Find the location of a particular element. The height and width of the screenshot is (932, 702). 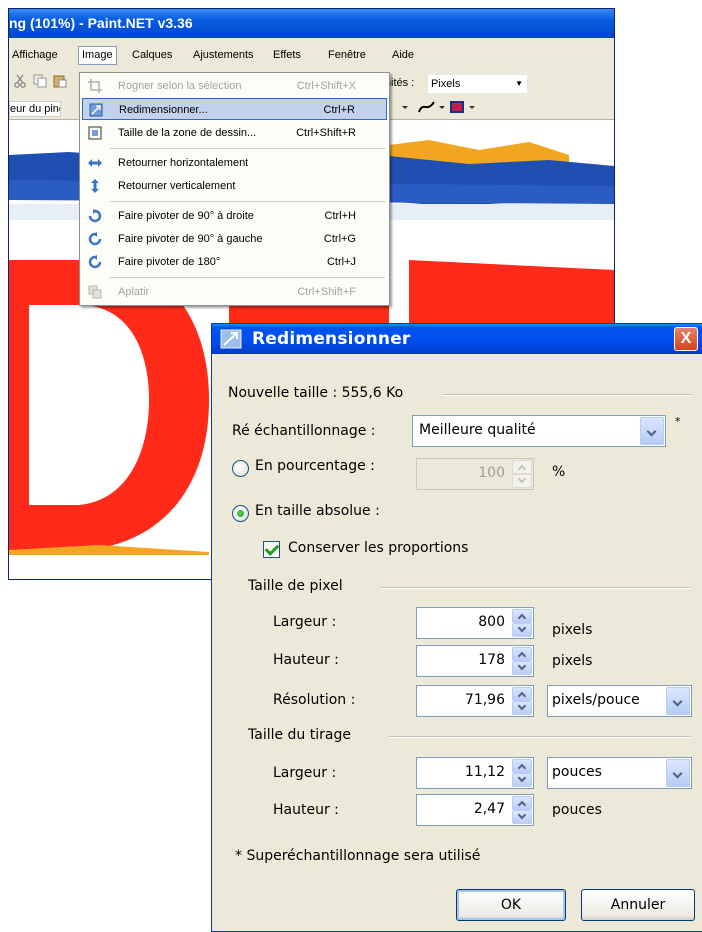

print-height-value: 2,47 is located at coordinates (489, 809).